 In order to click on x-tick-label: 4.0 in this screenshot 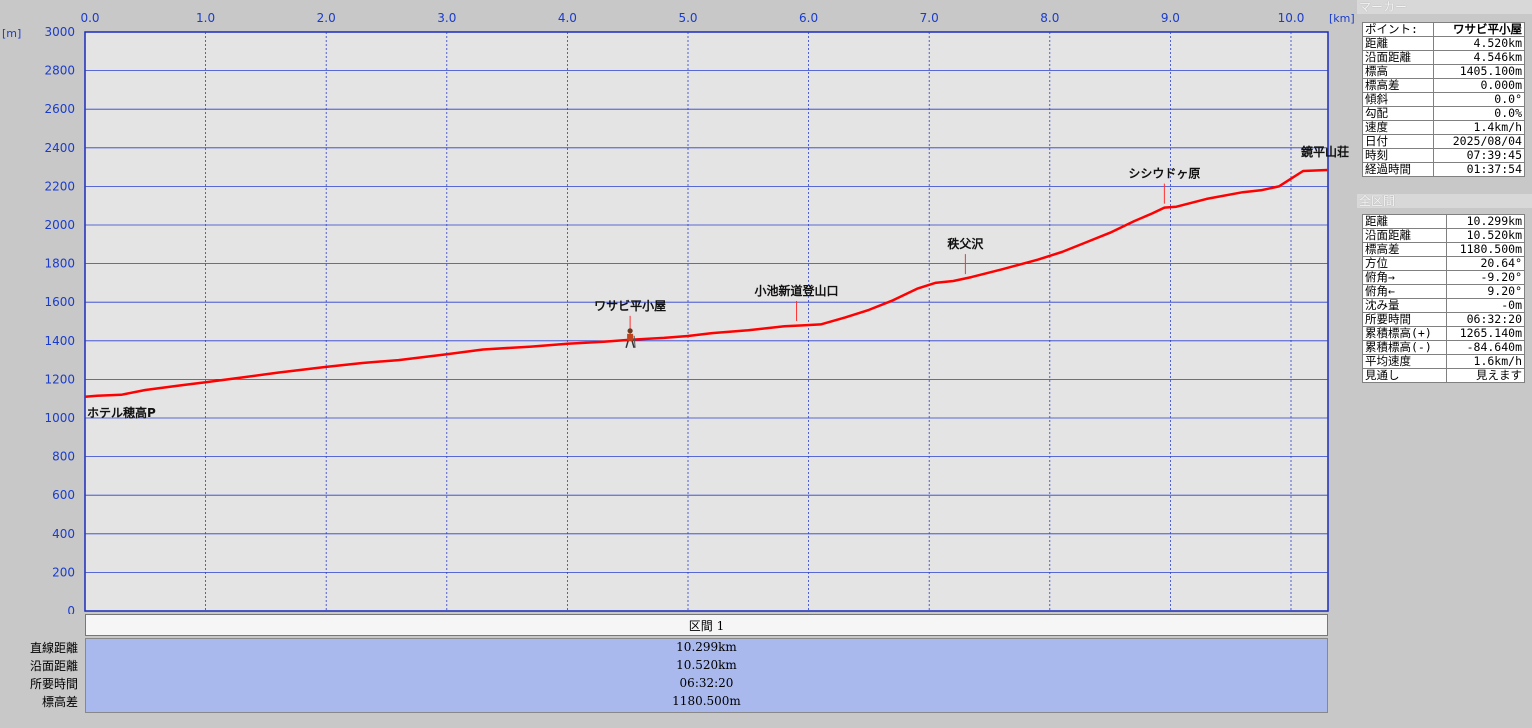, I will do `click(567, 18)`.